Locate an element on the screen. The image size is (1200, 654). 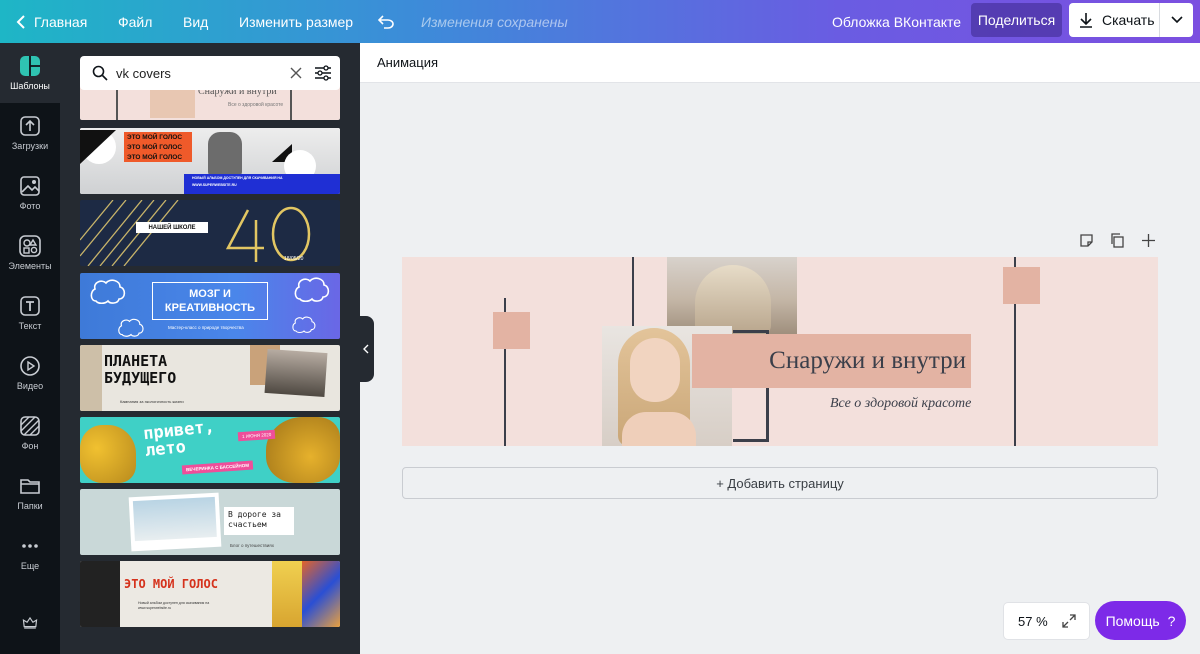
tpl-frame is located at coordinates (175, 522).